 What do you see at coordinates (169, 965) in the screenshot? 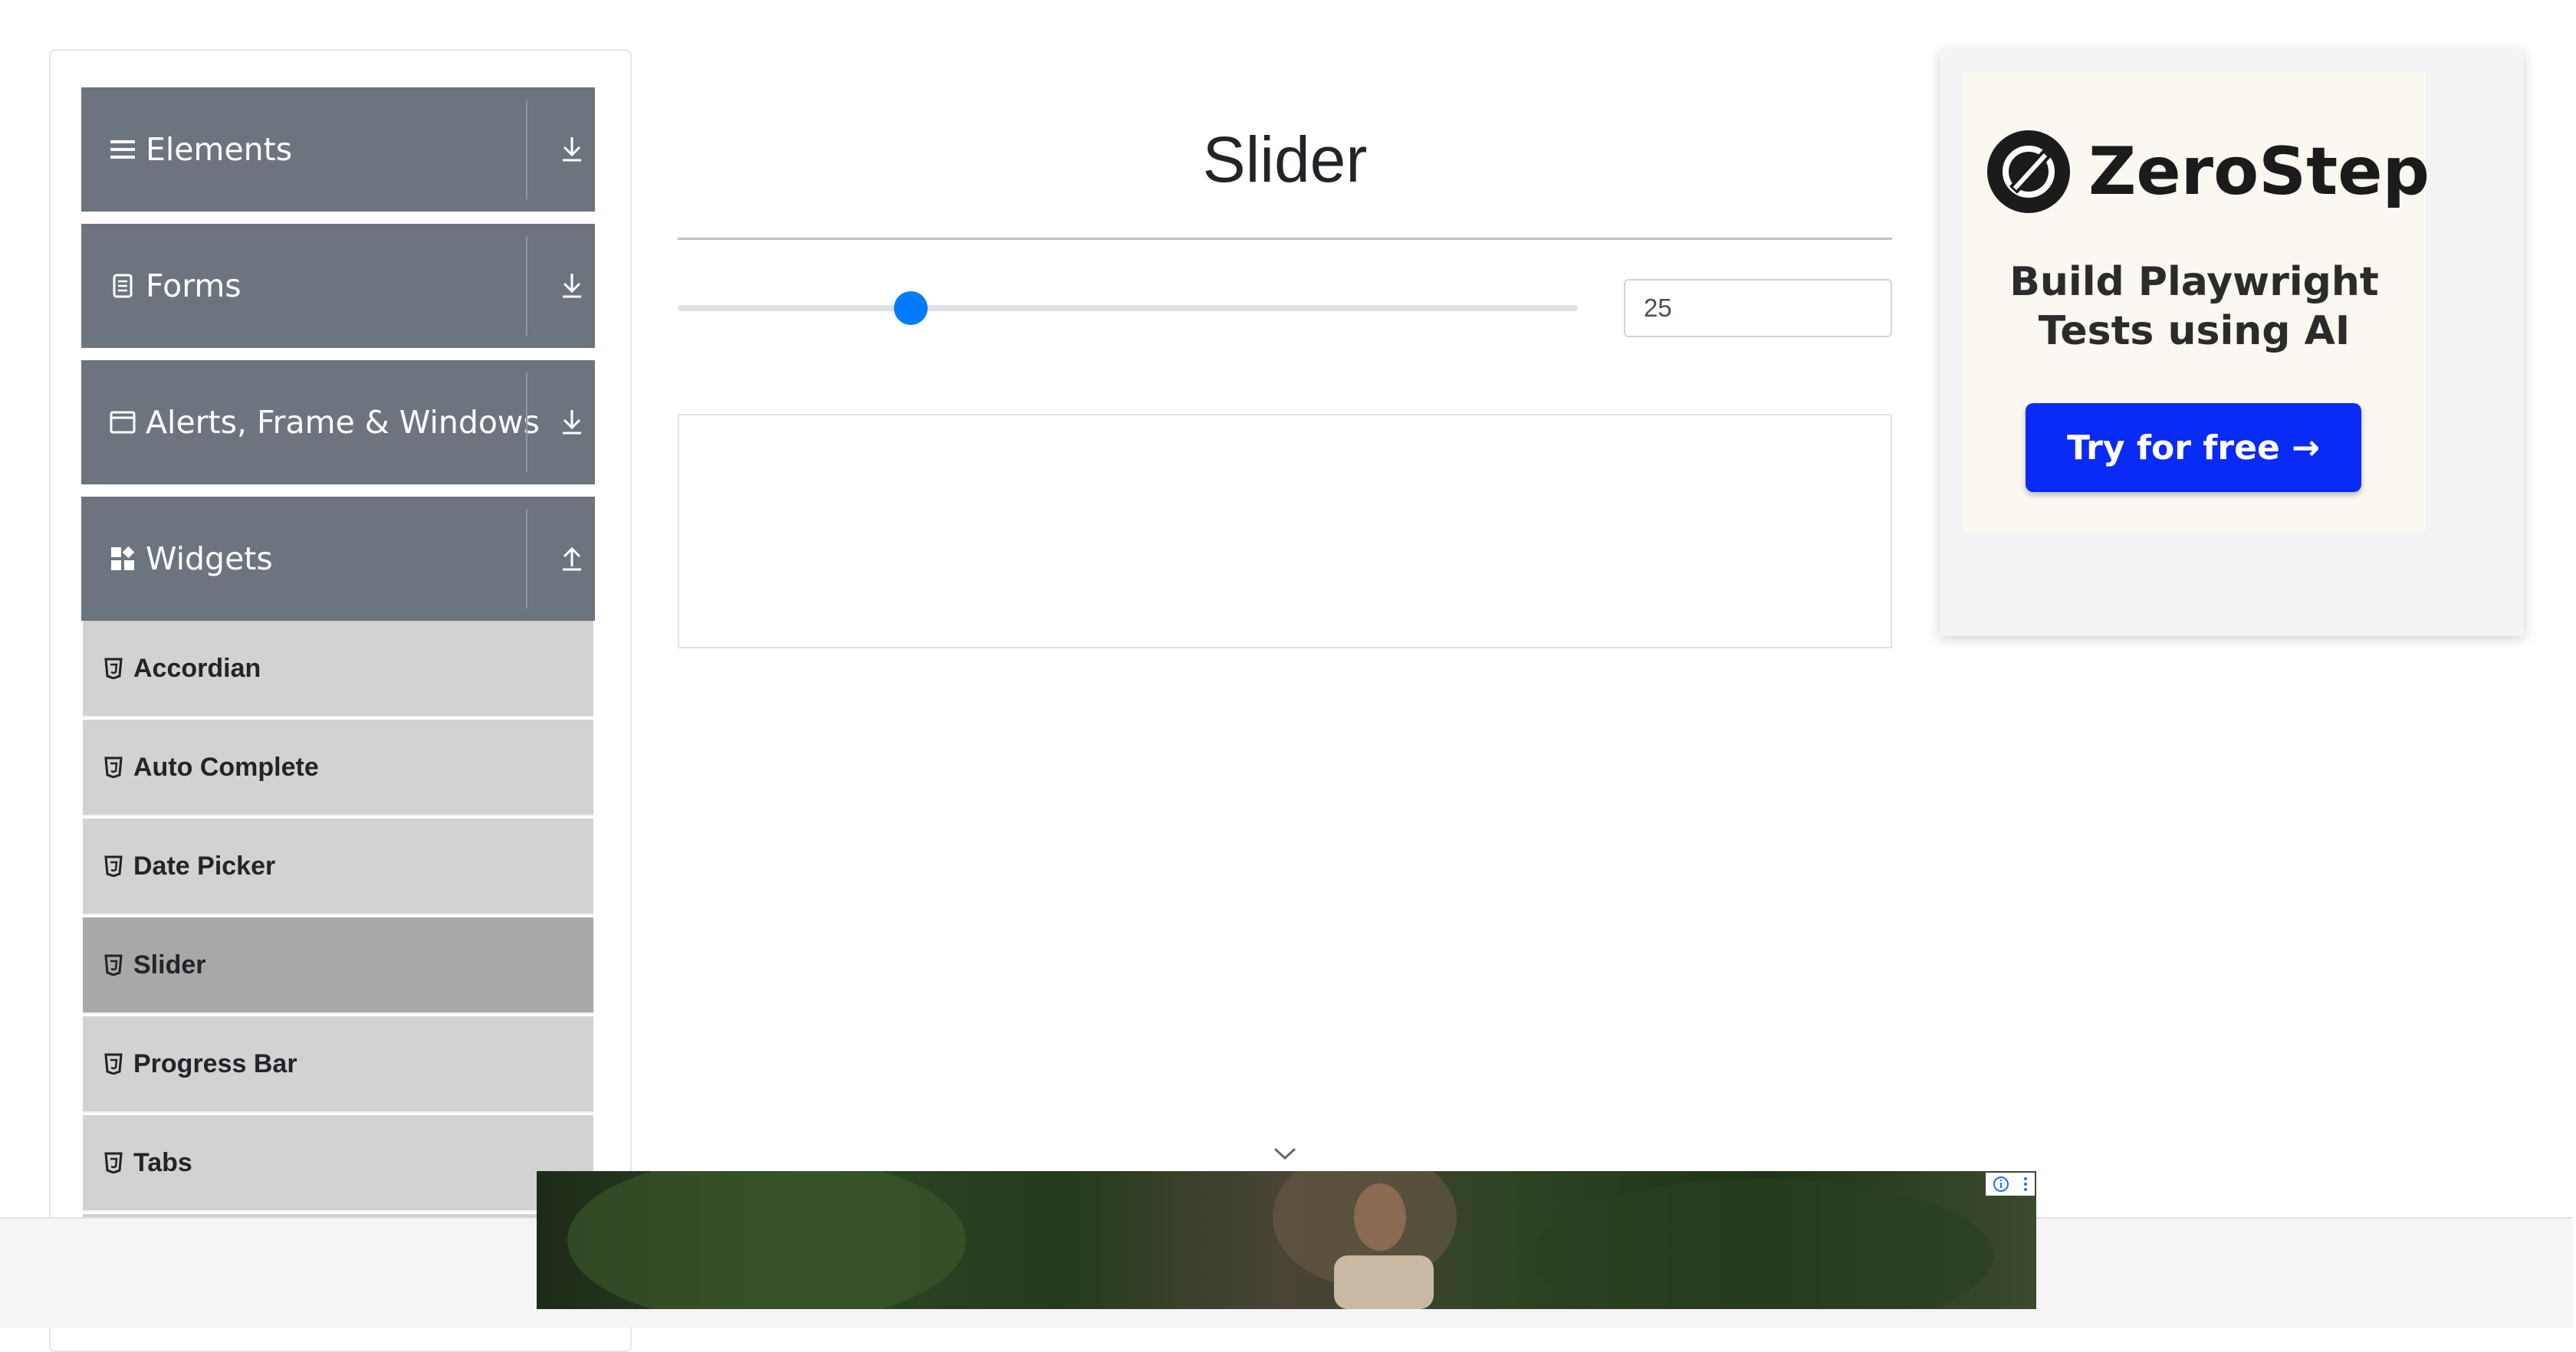
I see `sidebar-item-label: Slider` at bounding box center [169, 965].